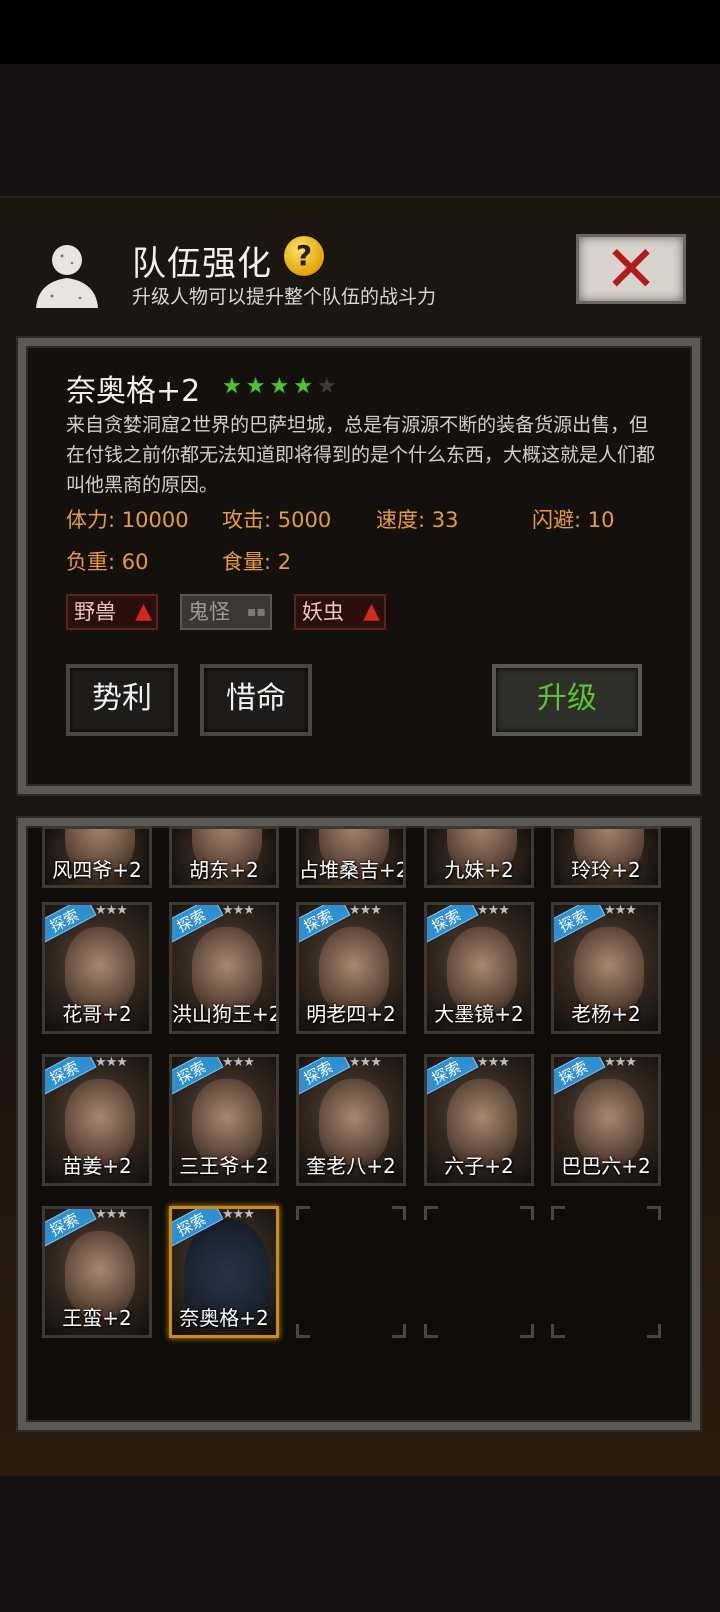 The image size is (720, 1612). What do you see at coordinates (224, 857) in the screenshot?
I see `roster-card: 胡东+2` at bounding box center [224, 857].